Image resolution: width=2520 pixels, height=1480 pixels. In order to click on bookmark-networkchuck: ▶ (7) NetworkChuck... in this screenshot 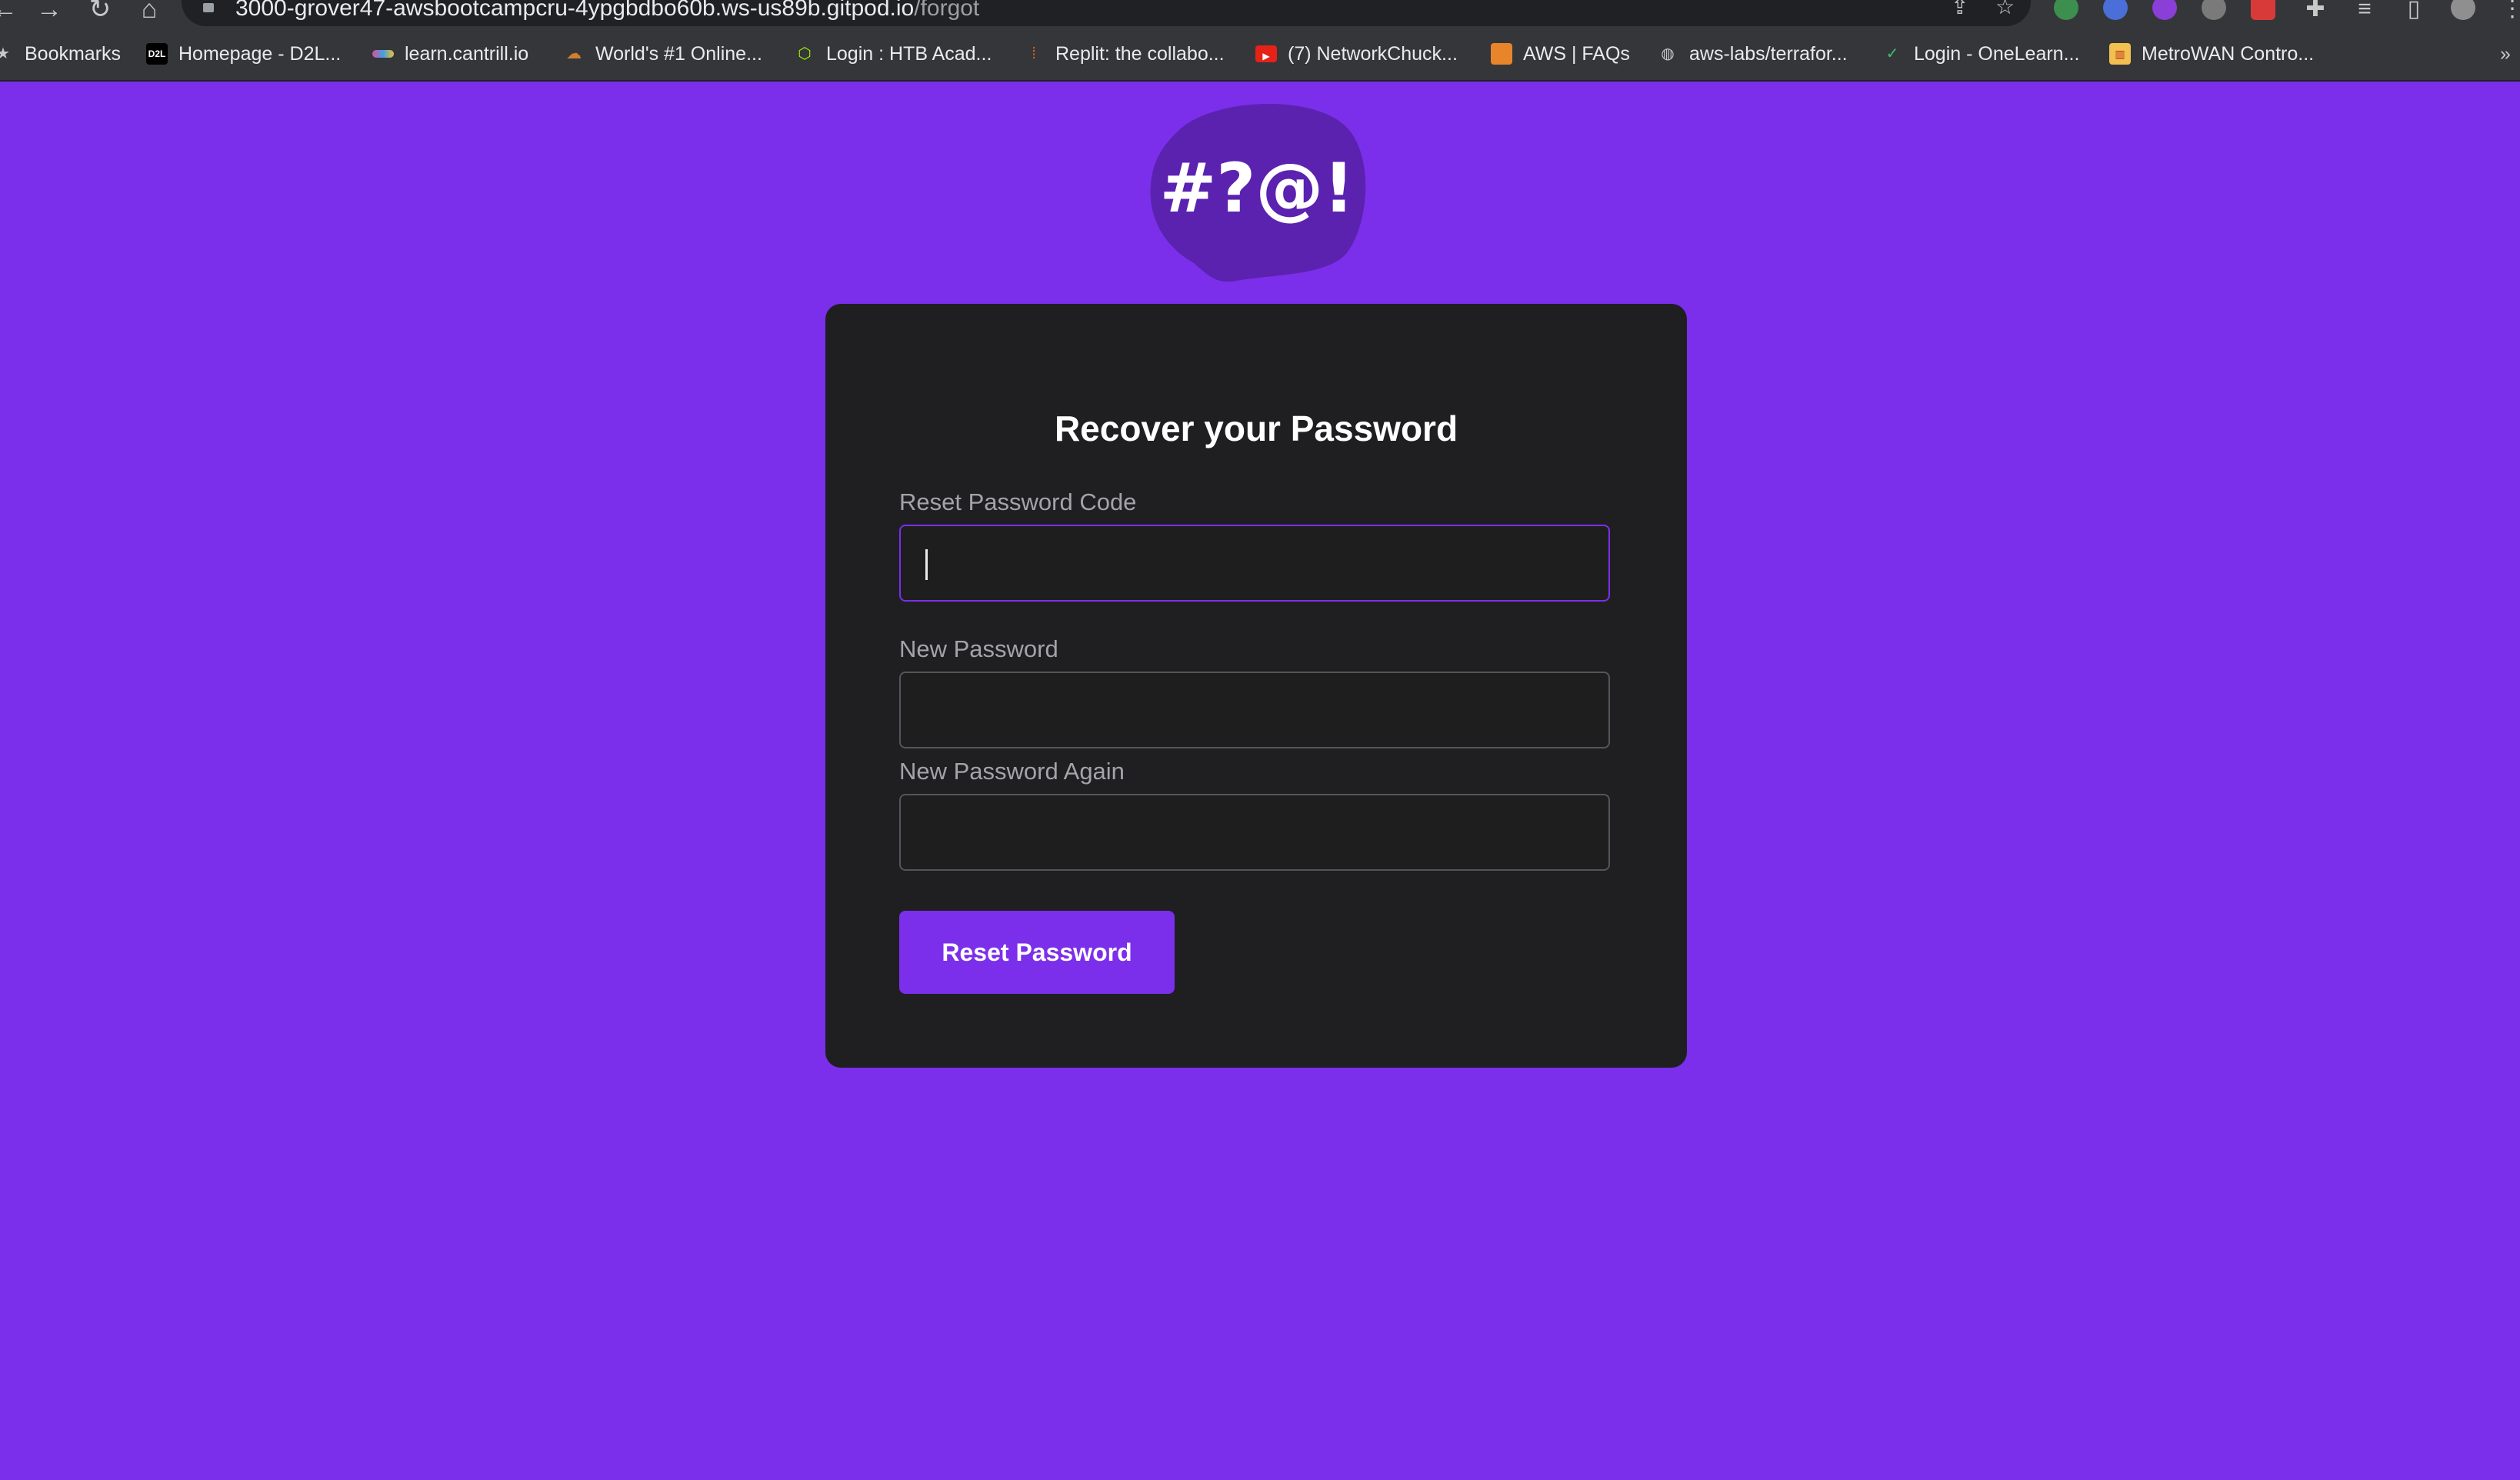, I will do `click(1356, 54)`.